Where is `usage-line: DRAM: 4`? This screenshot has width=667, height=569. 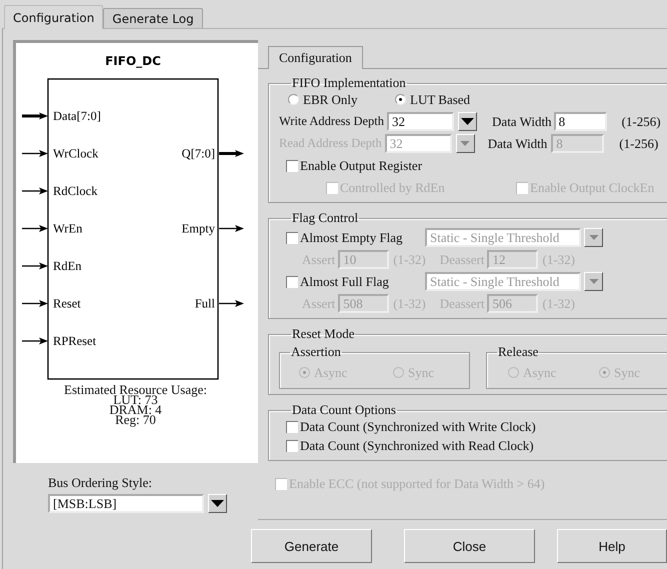 usage-line: DRAM: 4 is located at coordinates (135, 410).